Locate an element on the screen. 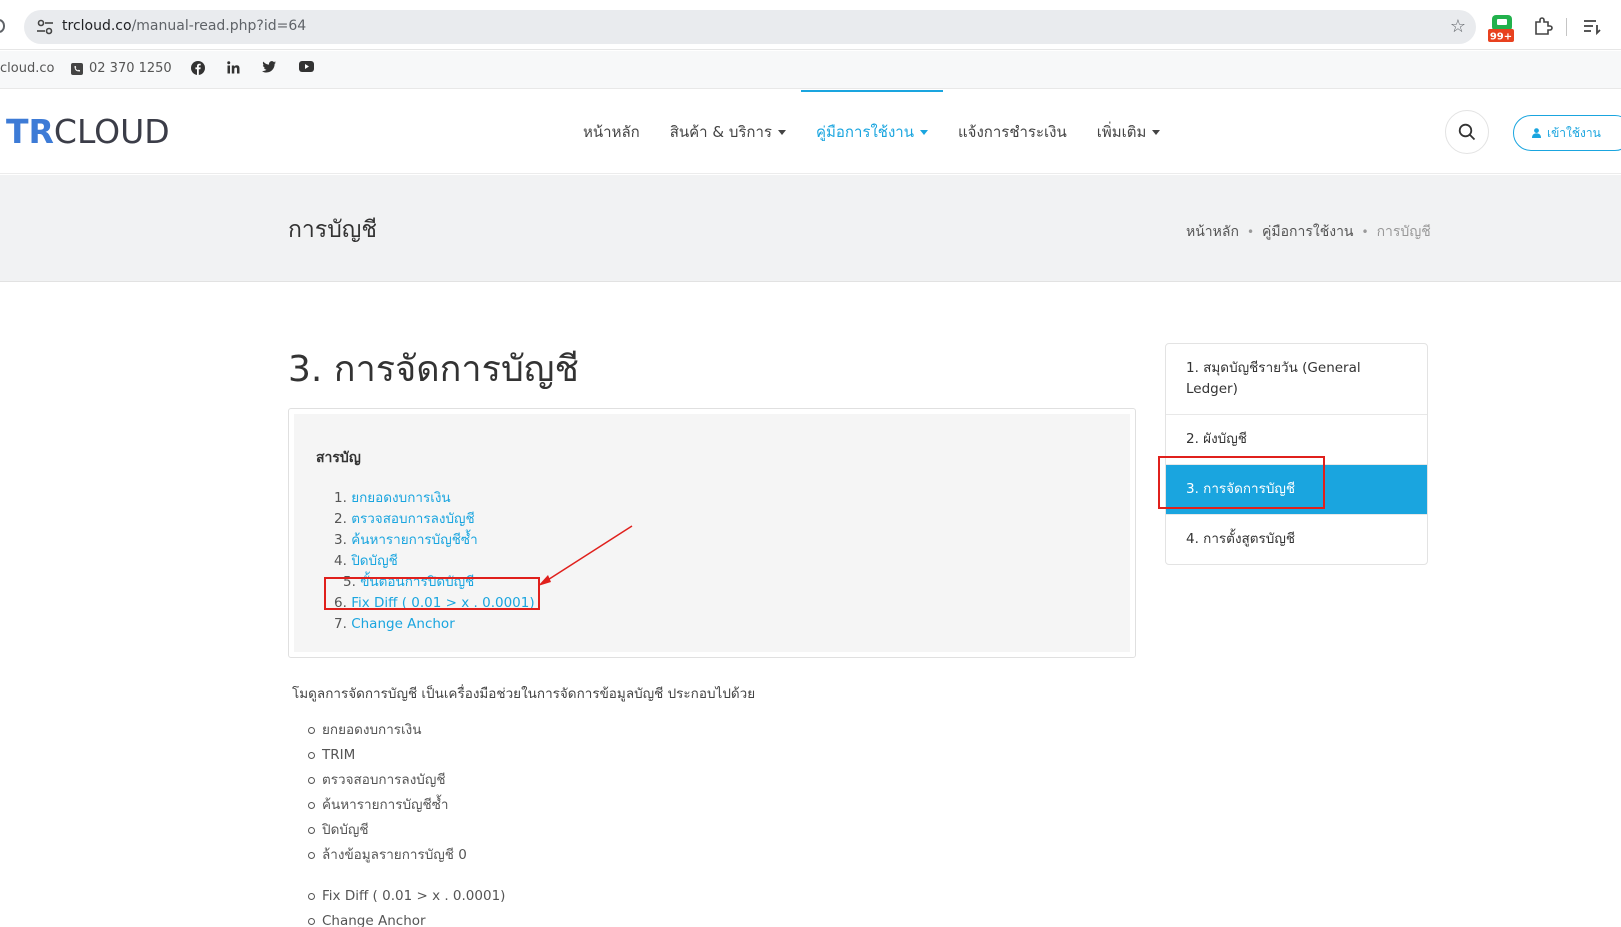 This screenshot has width=1621, height=927. feature-list-item: TRIM is located at coordinates (406, 755).